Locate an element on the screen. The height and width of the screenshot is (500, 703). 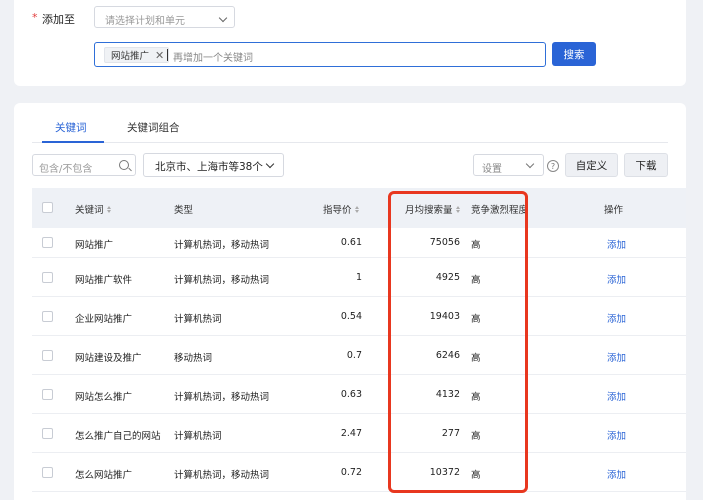
cell-monthly-volume: 277 is located at coordinates (450, 433).